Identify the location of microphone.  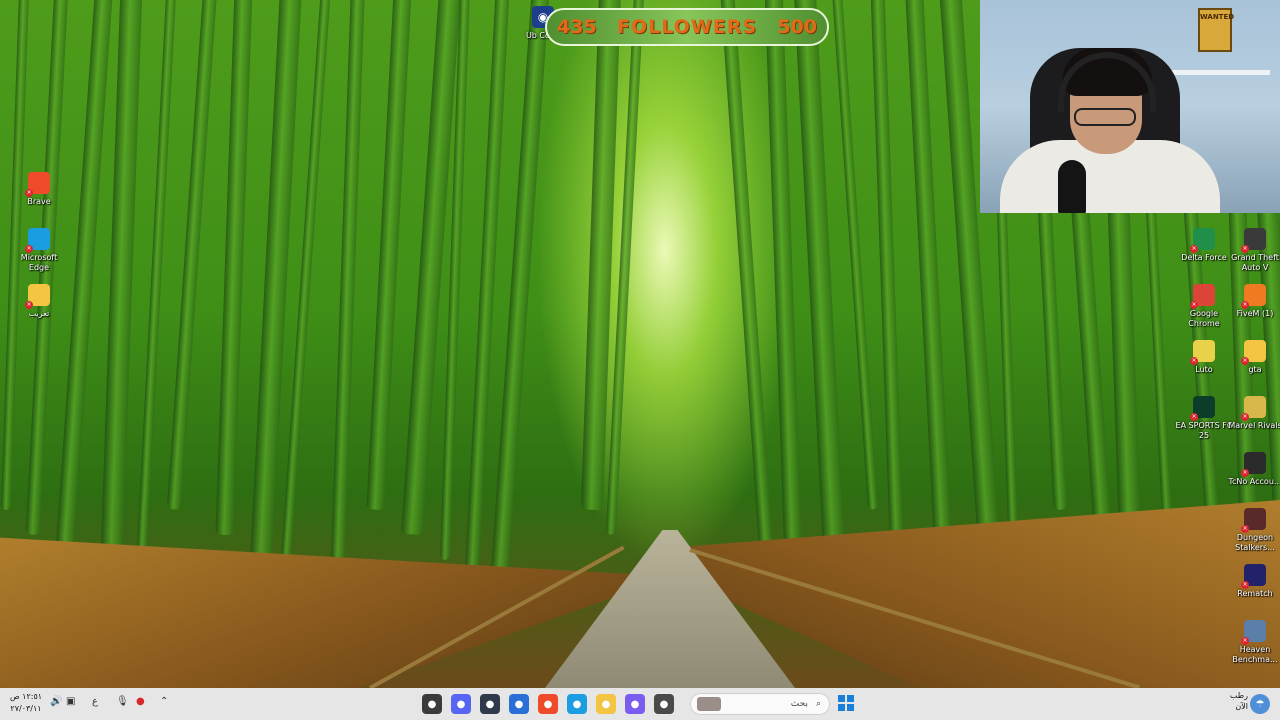
(1072, 186).